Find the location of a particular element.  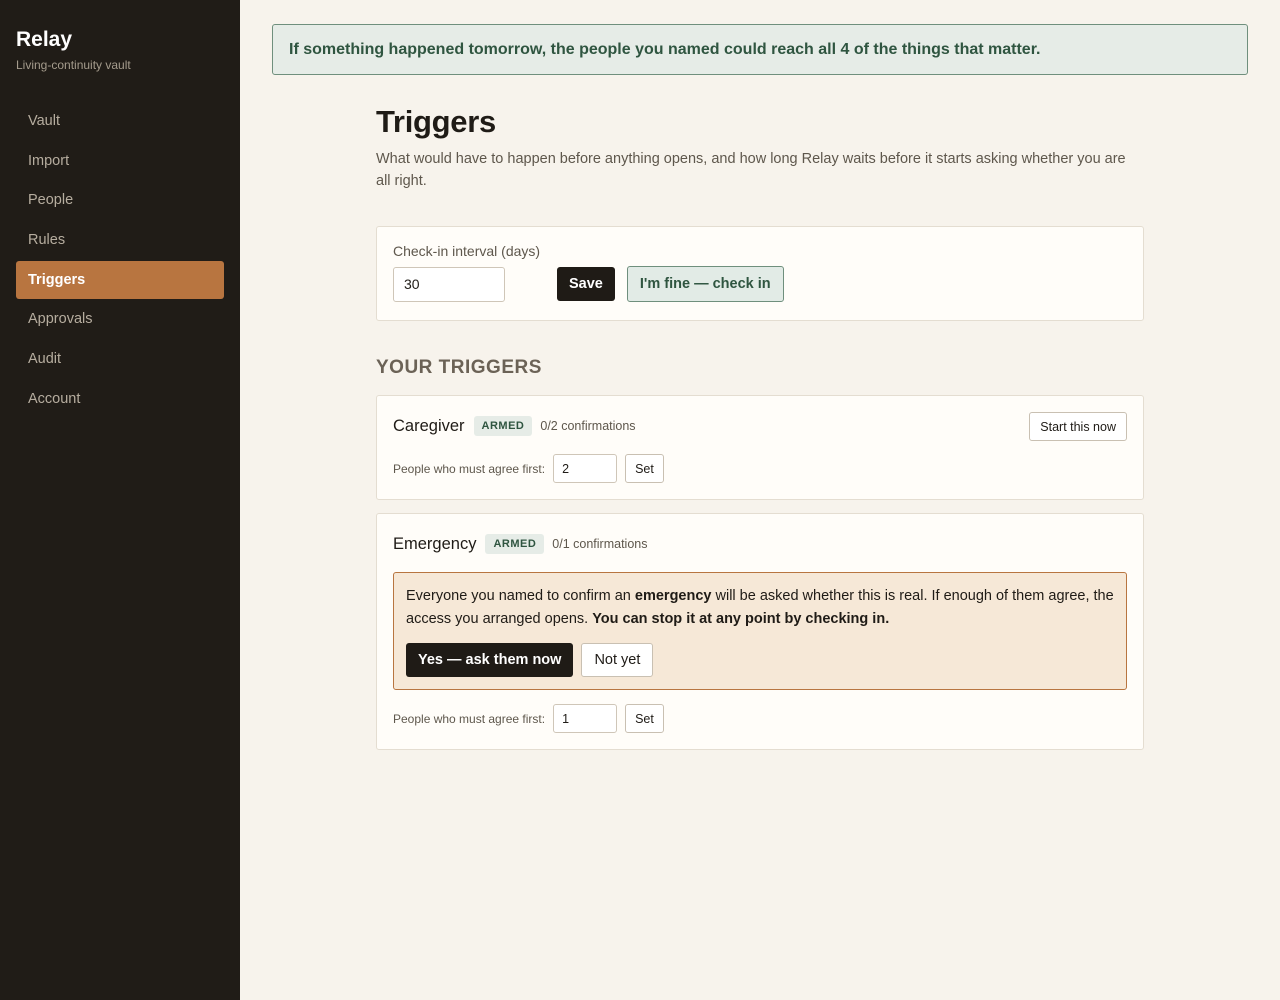

sidebar-item-people: People is located at coordinates (120, 200).